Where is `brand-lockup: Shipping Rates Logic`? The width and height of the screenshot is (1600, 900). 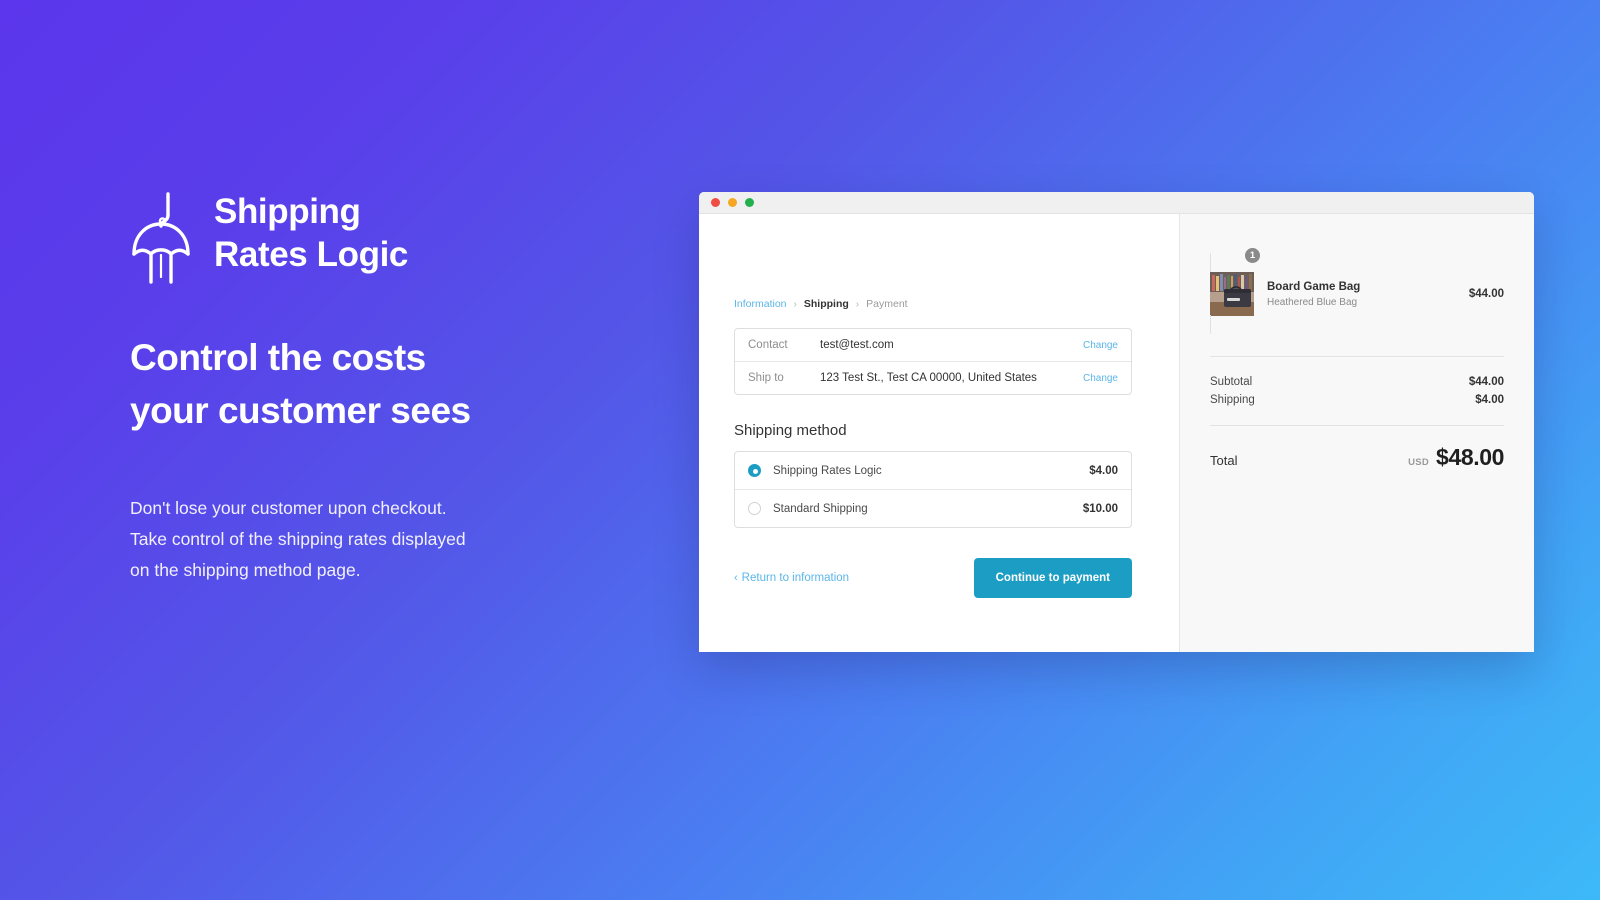
brand-lockup: Shipping Rates Logic is located at coordinates (365, 237).